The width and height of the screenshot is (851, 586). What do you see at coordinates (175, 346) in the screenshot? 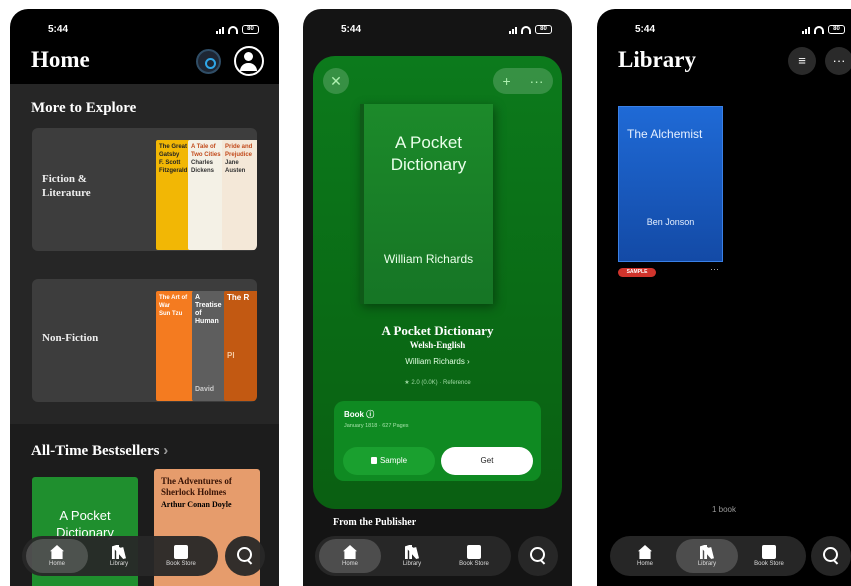
I see `book-cover: The Art of War Sun Tzu` at bounding box center [175, 346].